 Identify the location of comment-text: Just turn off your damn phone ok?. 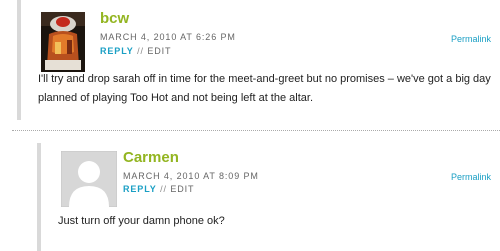
(141, 221).